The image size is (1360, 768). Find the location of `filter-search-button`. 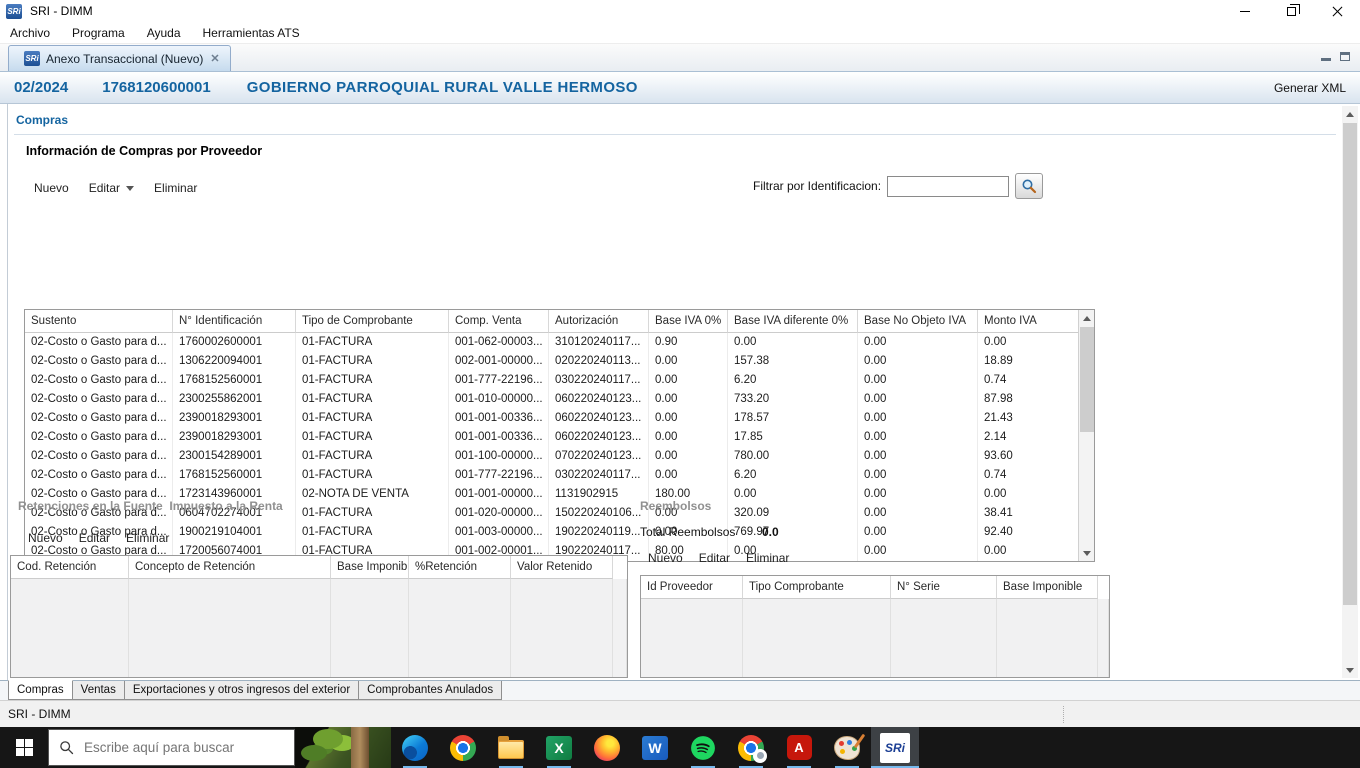

filter-search-button is located at coordinates (1029, 186).